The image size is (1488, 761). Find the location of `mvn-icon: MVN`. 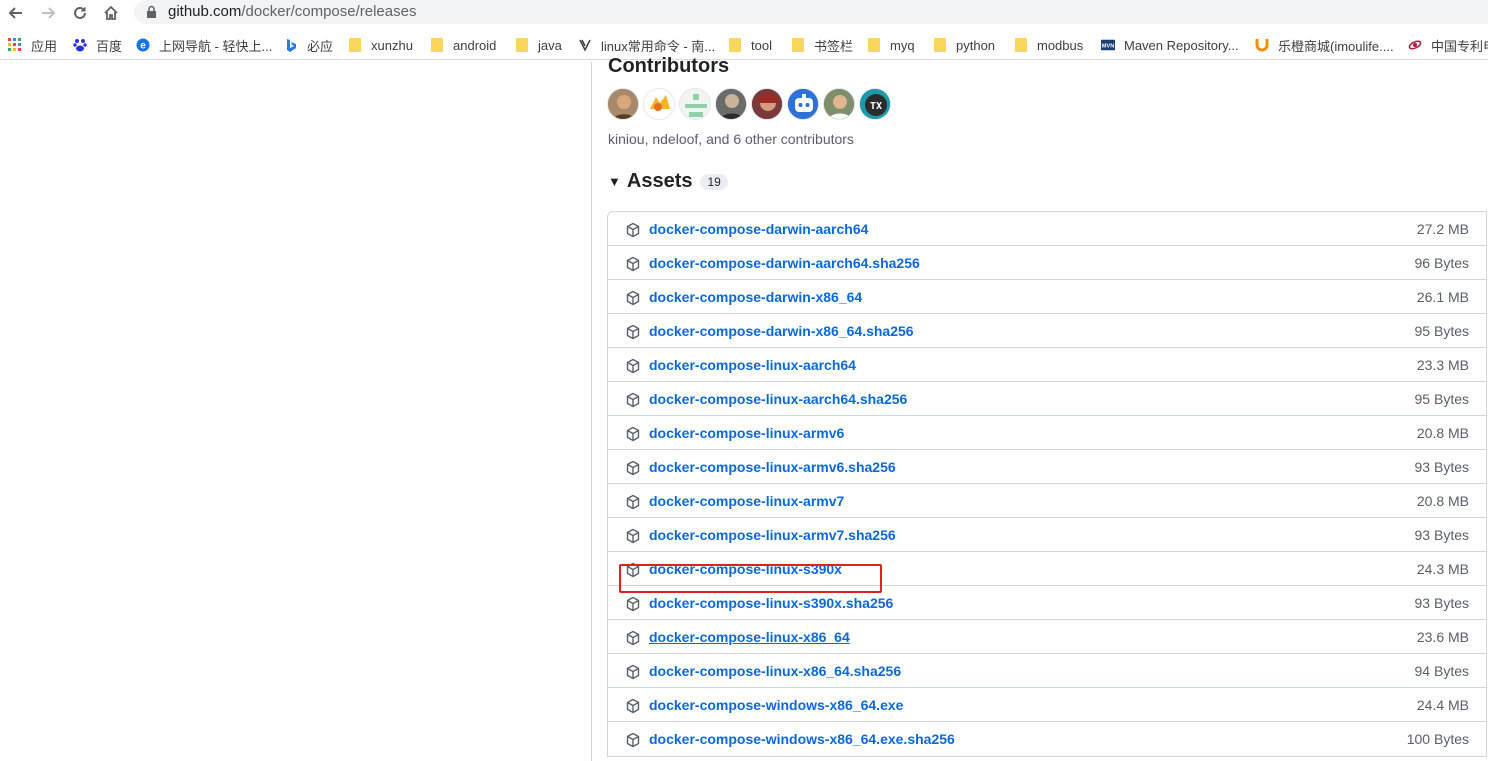

mvn-icon: MVN is located at coordinates (1108, 45).